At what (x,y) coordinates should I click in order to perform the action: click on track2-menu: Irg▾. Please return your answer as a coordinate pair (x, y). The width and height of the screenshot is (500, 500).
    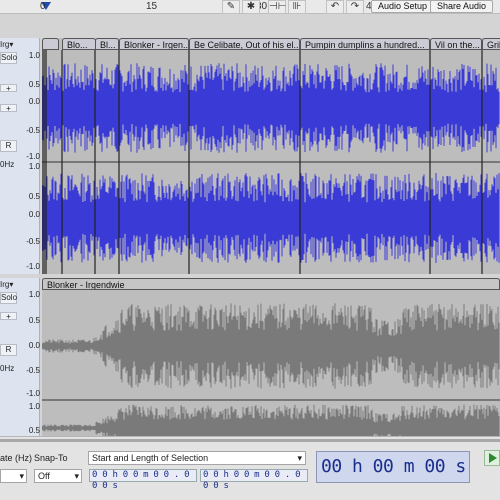
    Looking at the image, I should click on (10, 285).